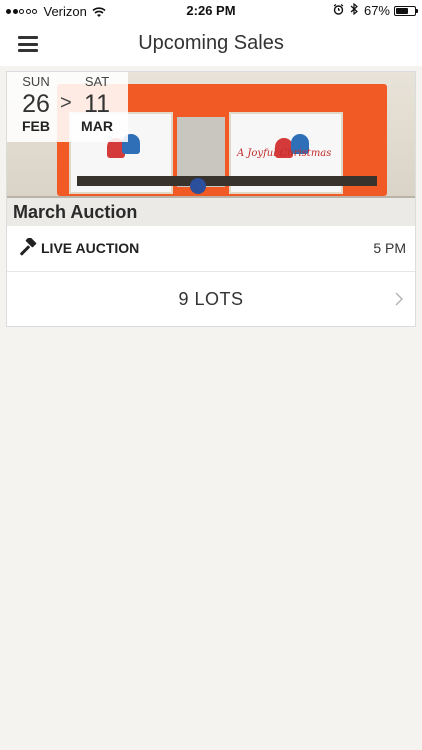  What do you see at coordinates (389, 248) in the screenshot?
I see `sale-time: 5 PM` at bounding box center [389, 248].